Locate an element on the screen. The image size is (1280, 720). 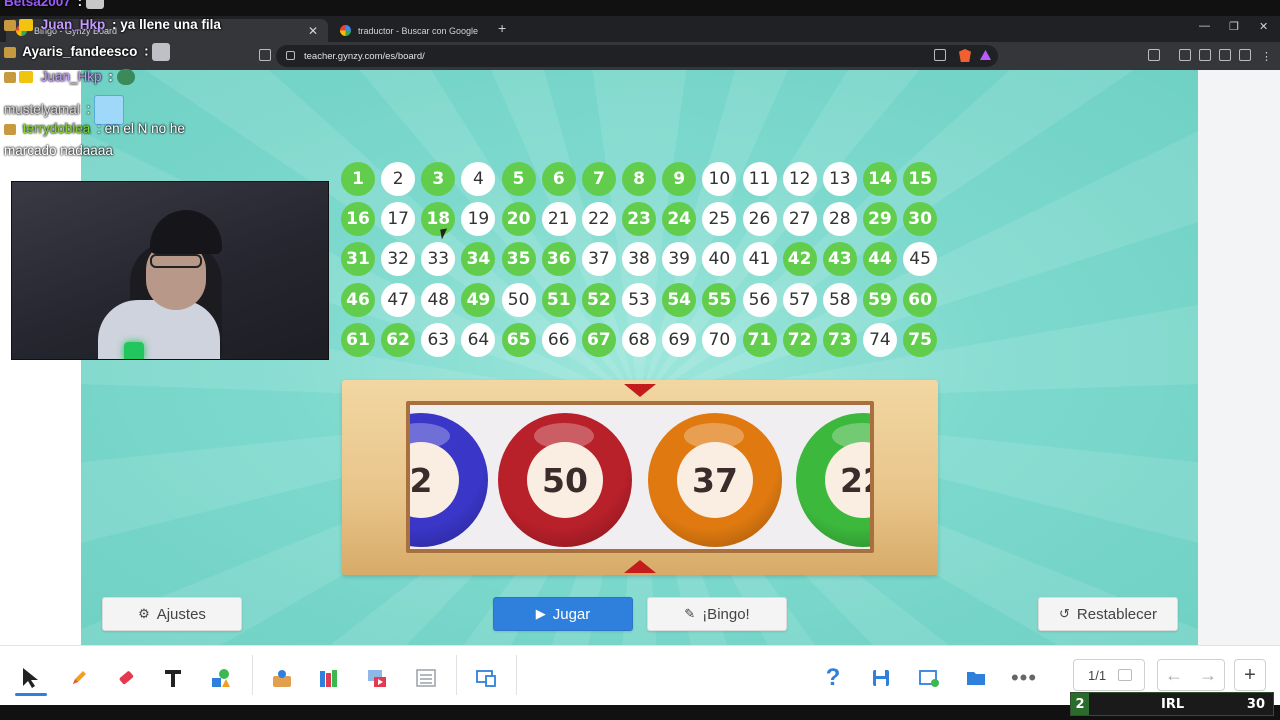
sub-badge-icon is located at coordinates (10, 52).